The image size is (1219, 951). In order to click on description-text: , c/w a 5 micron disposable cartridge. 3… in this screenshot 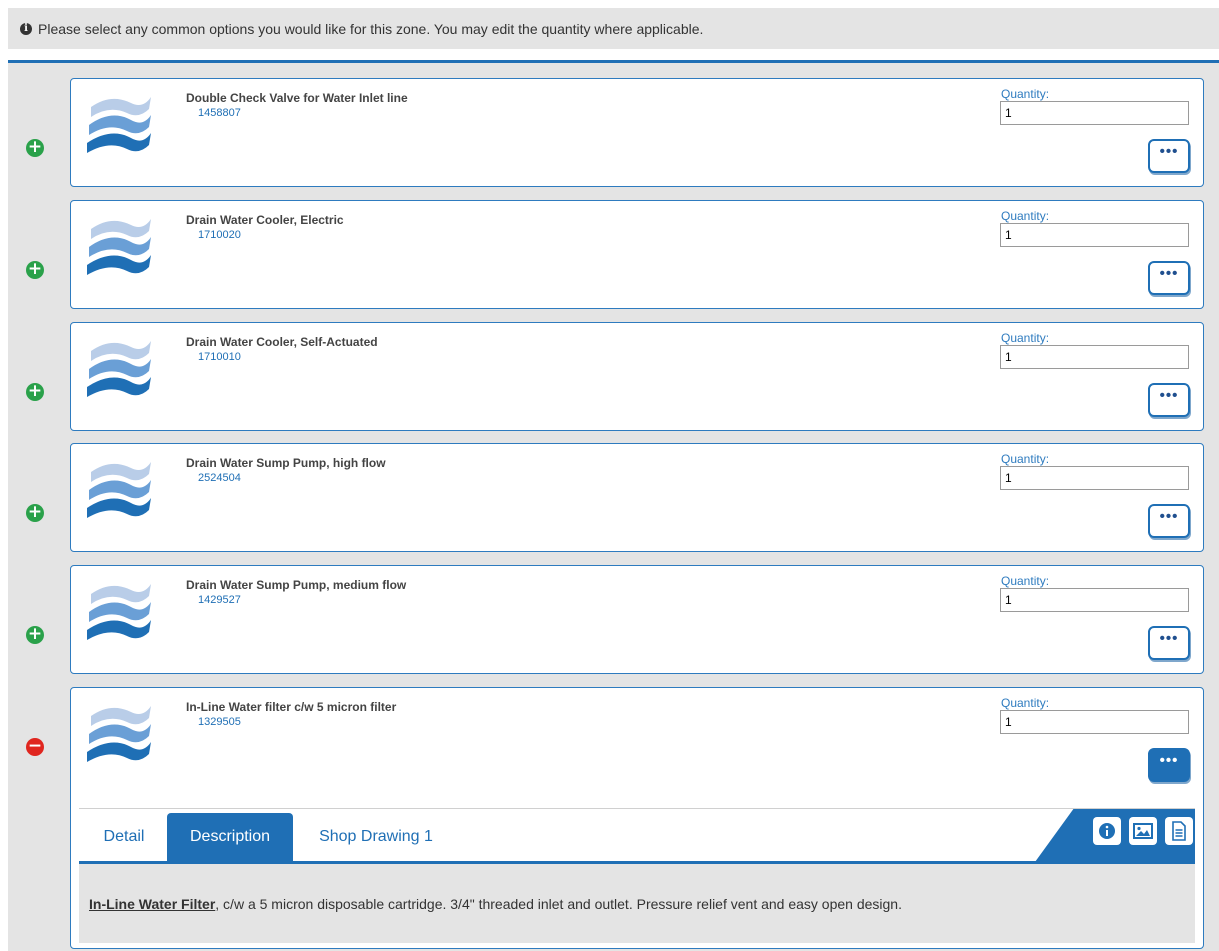, I will do `click(558, 904)`.